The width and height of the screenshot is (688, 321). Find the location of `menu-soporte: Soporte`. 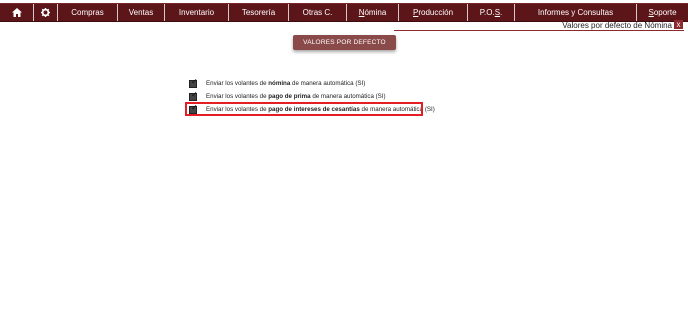

menu-soporte: Soporte is located at coordinates (662, 12).